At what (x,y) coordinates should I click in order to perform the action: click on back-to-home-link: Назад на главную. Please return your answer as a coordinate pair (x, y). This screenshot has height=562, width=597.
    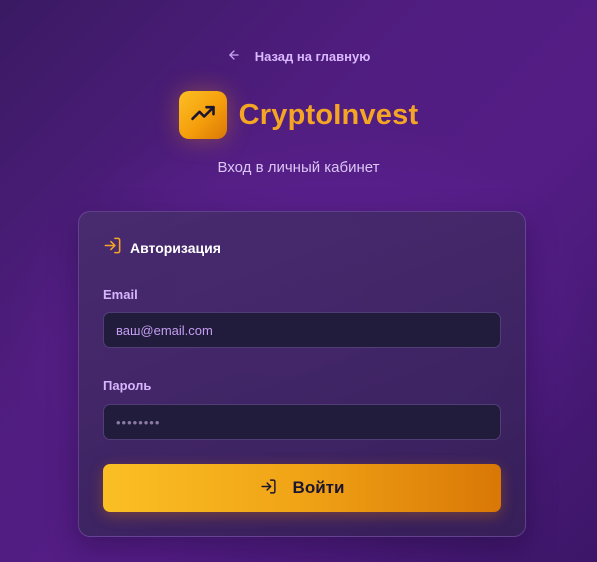
    Looking at the image, I should click on (298, 56).